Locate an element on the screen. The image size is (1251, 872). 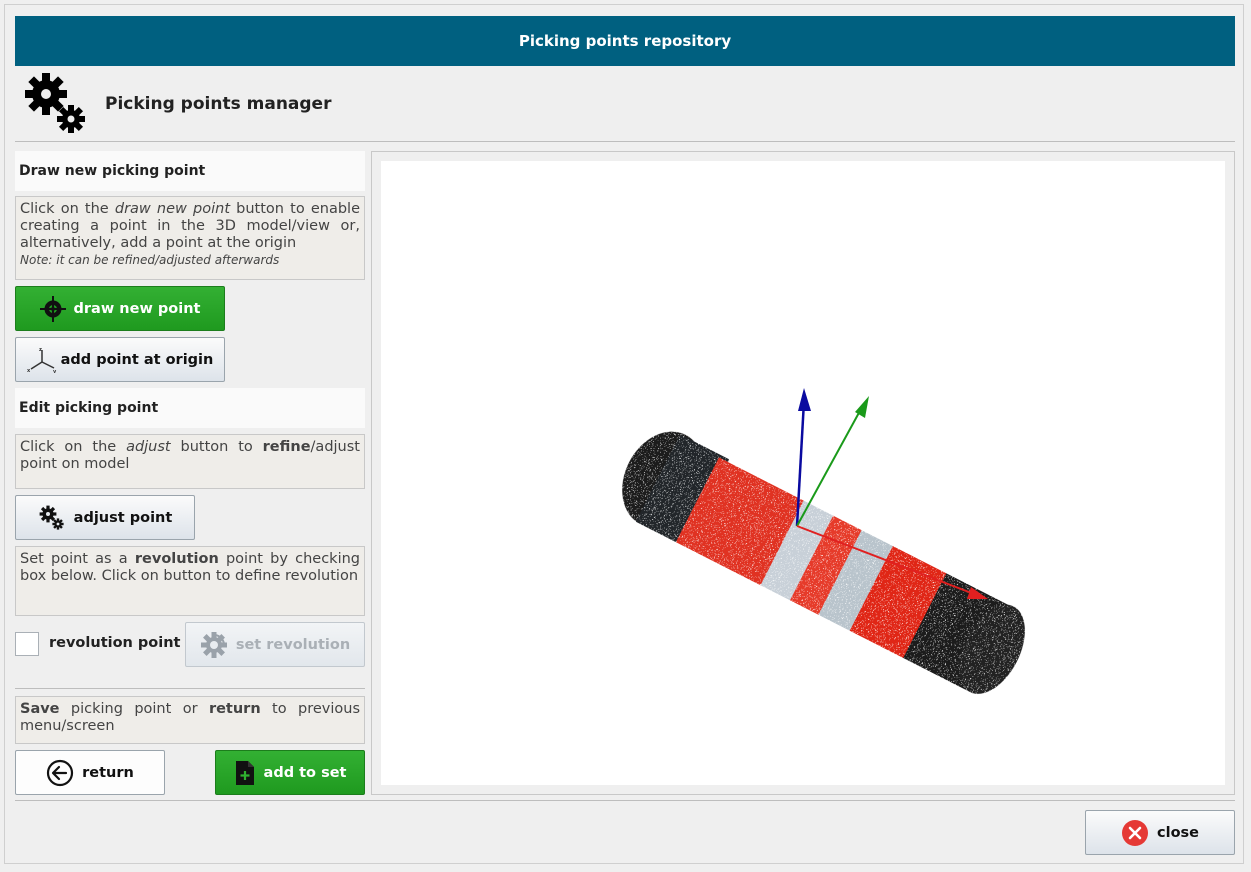
window-title: Picking points repository is located at coordinates (625, 41).